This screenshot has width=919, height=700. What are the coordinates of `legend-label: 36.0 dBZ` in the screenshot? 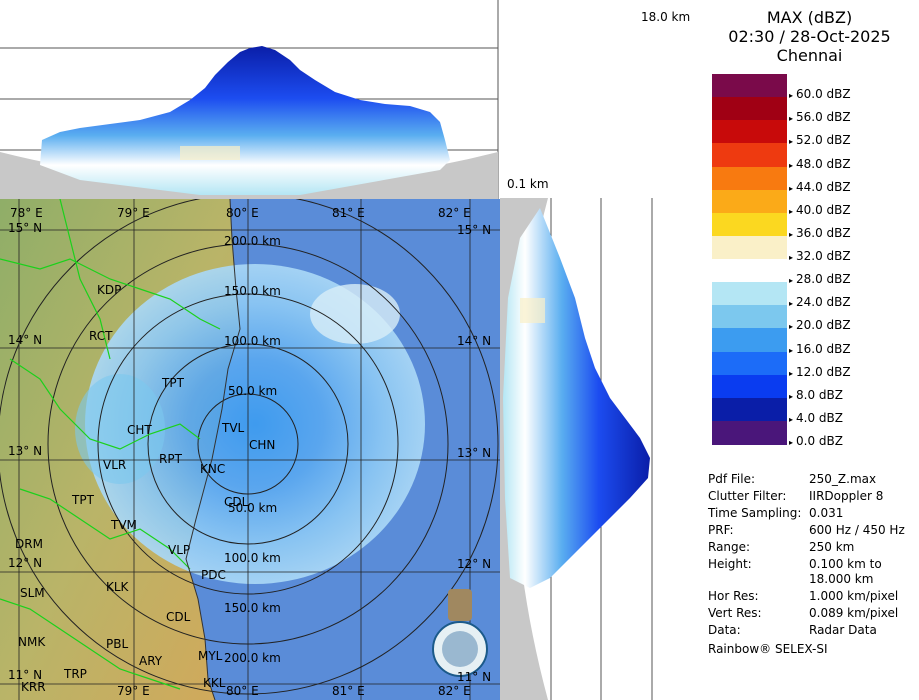 It's located at (820, 233).